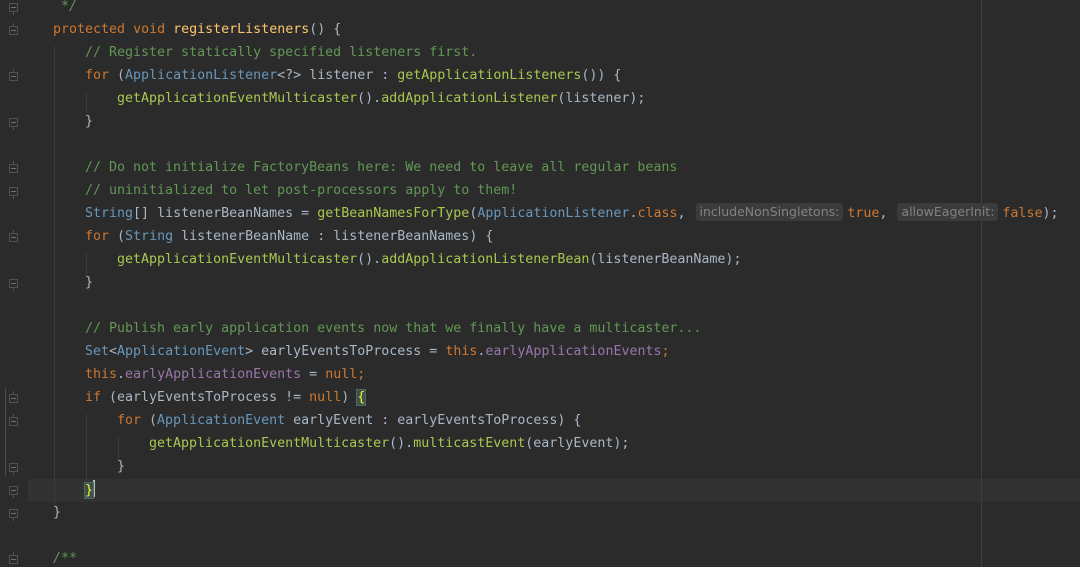 This screenshot has height=567, width=1080. What do you see at coordinates (293, 397) in the screenshot?
I see `operator: !=` at bounding box center [293, 397].